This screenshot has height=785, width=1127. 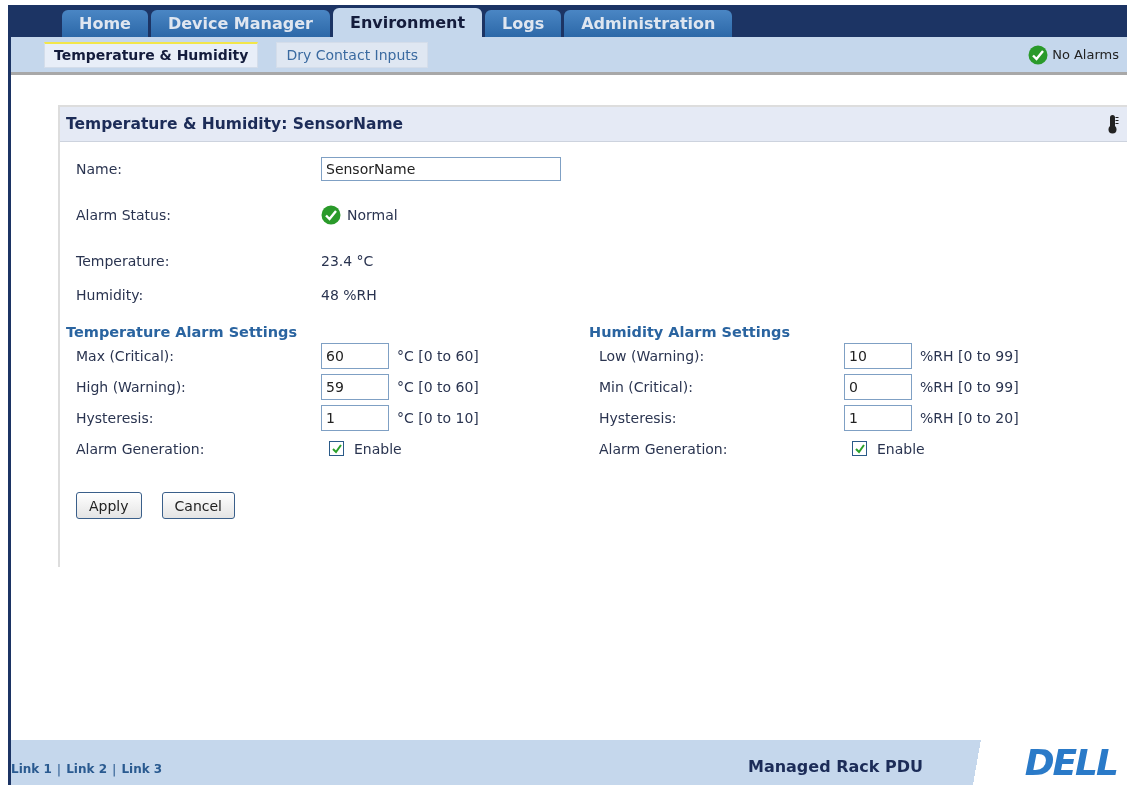 What do you see at coordinates (352, 54) in the screenshot?
I see `sub-tab: Dry Contact Inputs` at bounding box center [352, 54].